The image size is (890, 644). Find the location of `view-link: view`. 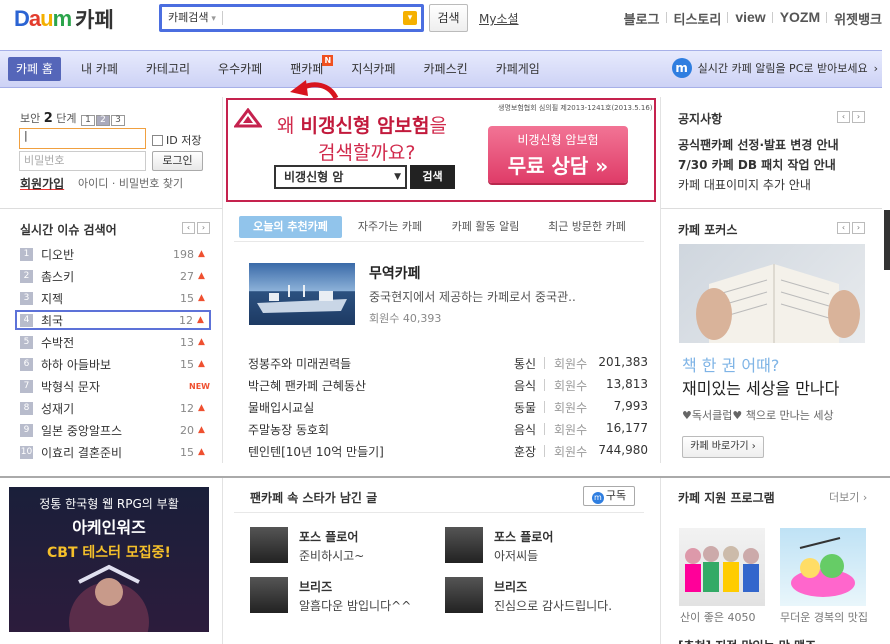

view-link: view is located at coordinates (746, 18).